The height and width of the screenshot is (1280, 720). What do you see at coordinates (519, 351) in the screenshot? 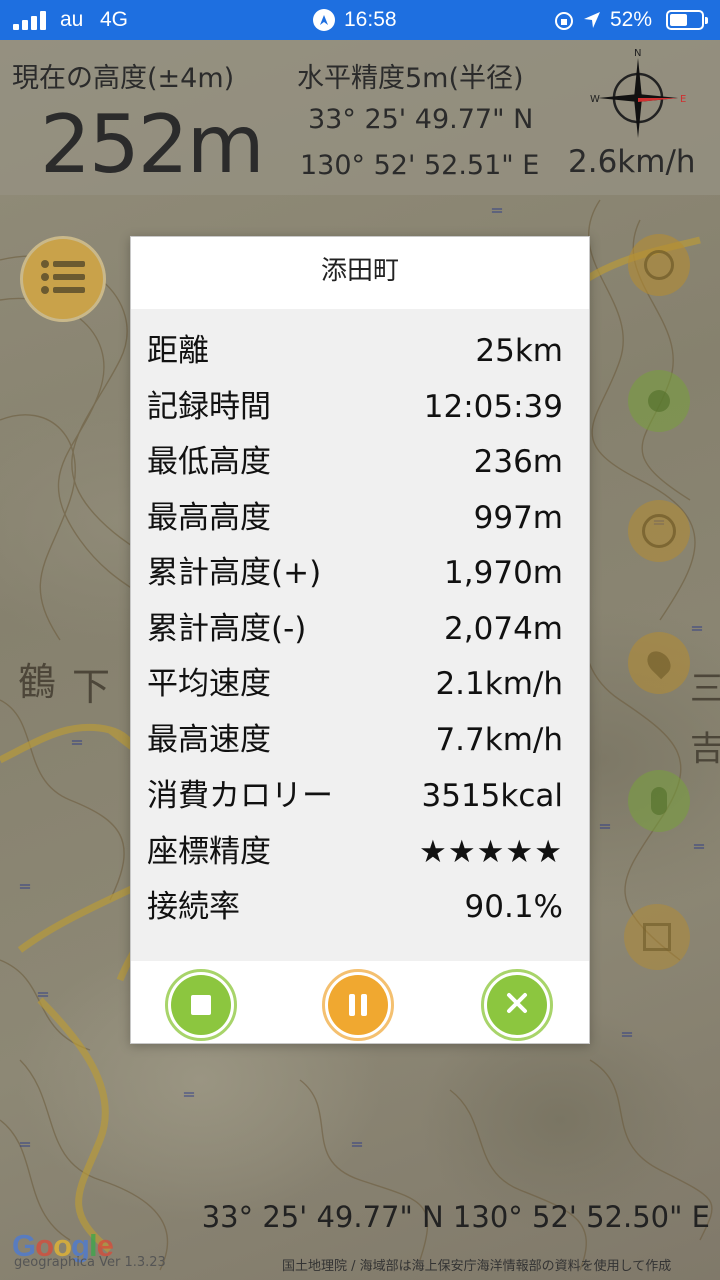
I see `stat-value: 25km` at bounding box center [519, 351].